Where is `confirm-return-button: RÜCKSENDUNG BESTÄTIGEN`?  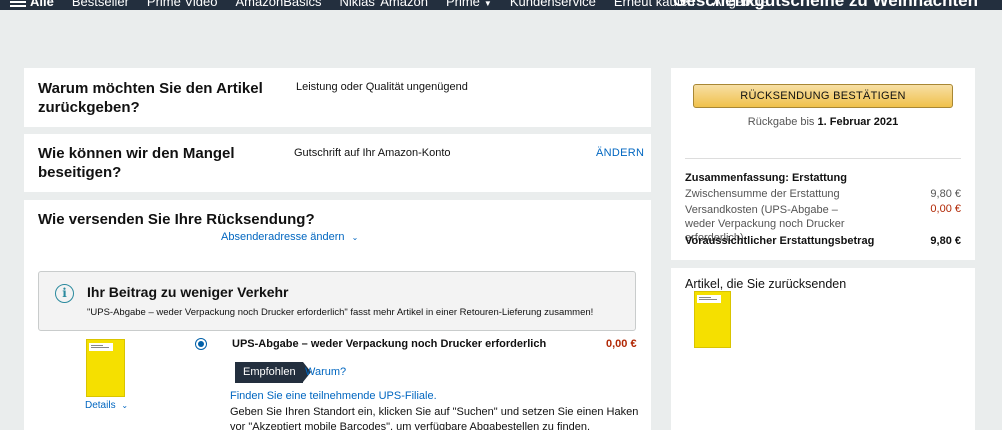
confirm-return-button: RÜCKSENDUNG BESTÄTIGEN is located at coordinates (823, 96).